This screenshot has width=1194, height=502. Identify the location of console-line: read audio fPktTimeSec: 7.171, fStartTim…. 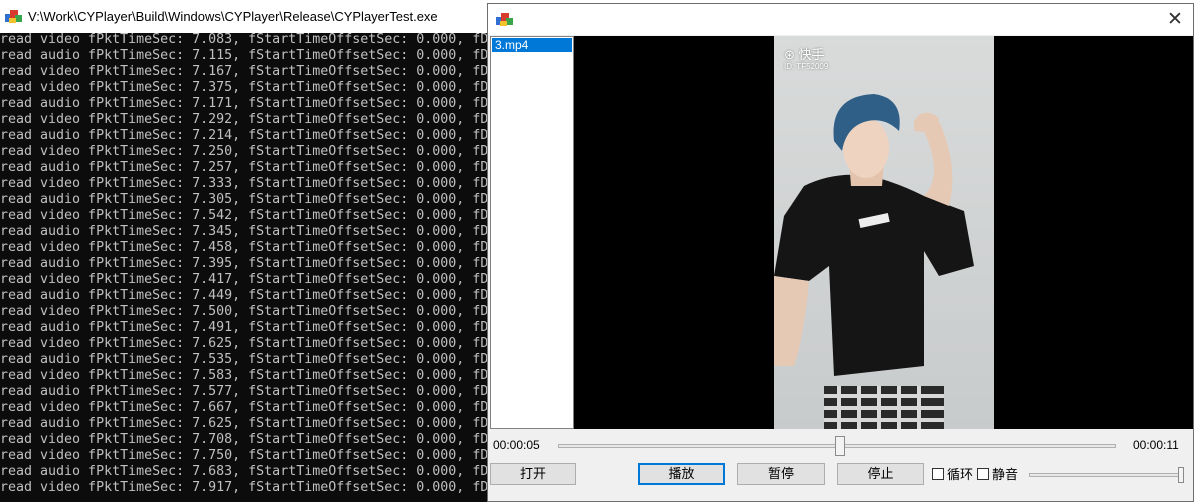
(245, 103).